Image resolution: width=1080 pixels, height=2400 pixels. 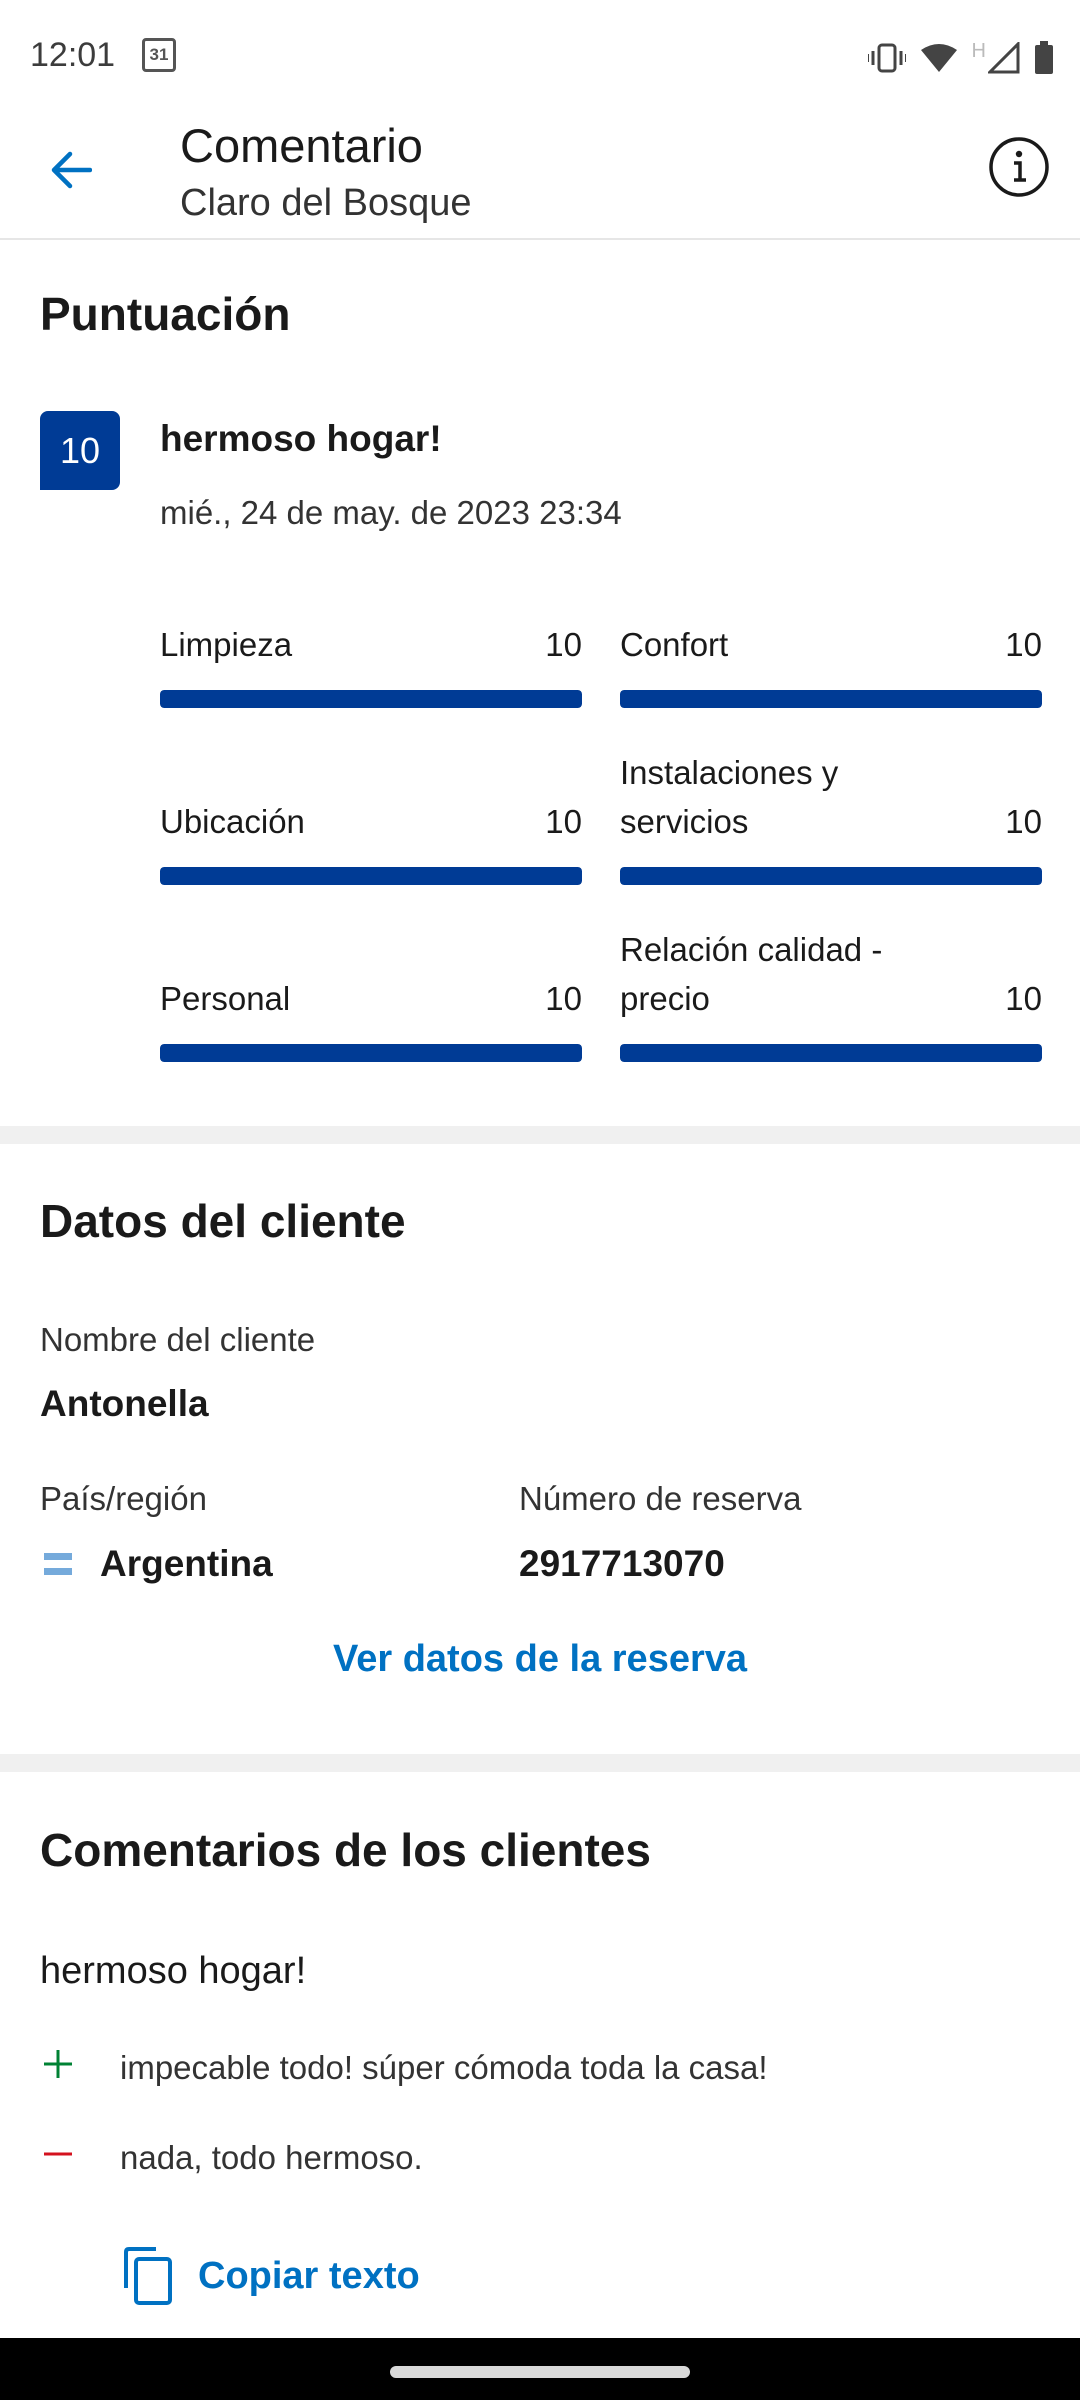 What do you see at coordinates (1044, 57) in the screenshot?
I see `battery-icon` at bounding box center [1044, 57].